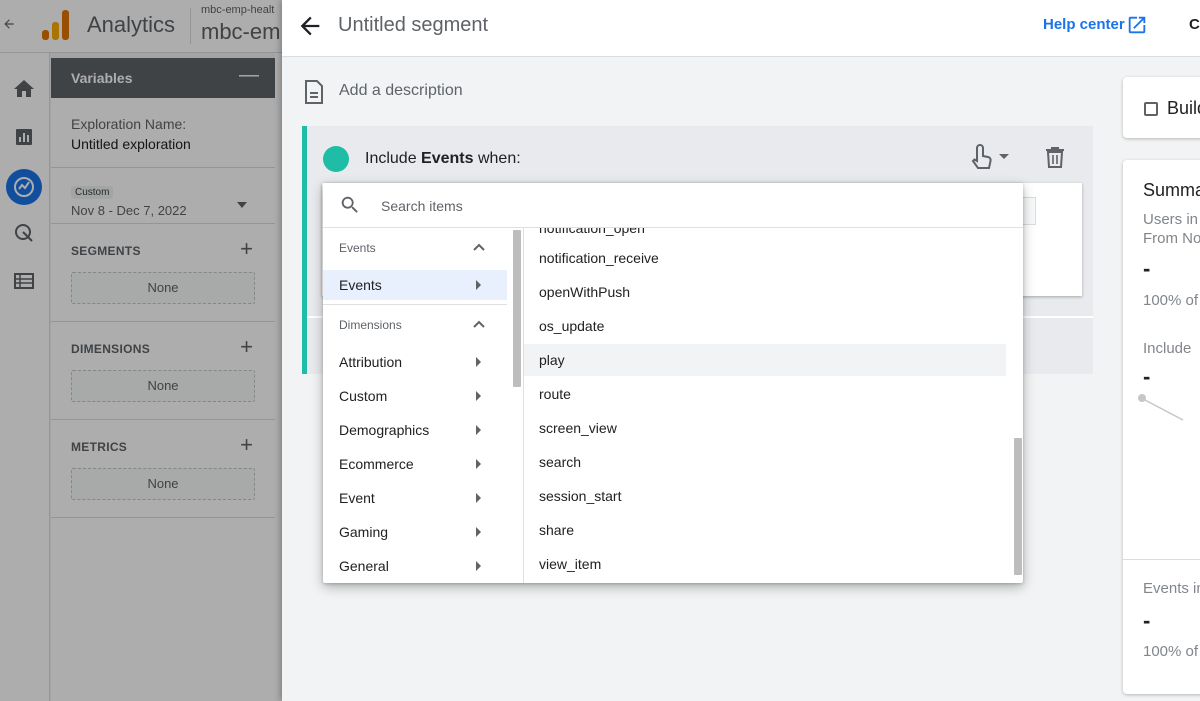  I want to click on category-item-attribution: Attribution, so click(415, 362).